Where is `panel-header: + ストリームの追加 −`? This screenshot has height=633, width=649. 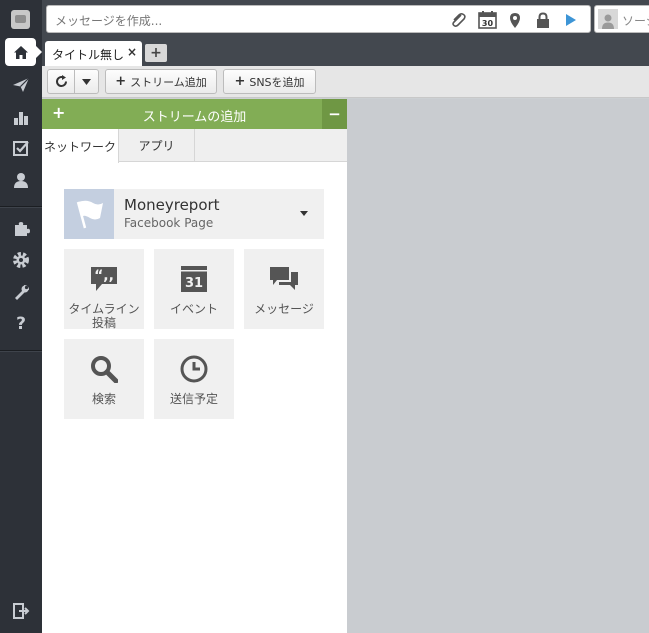 panel-header: + ストリームの追加 − is located at coordinates (194, 114).